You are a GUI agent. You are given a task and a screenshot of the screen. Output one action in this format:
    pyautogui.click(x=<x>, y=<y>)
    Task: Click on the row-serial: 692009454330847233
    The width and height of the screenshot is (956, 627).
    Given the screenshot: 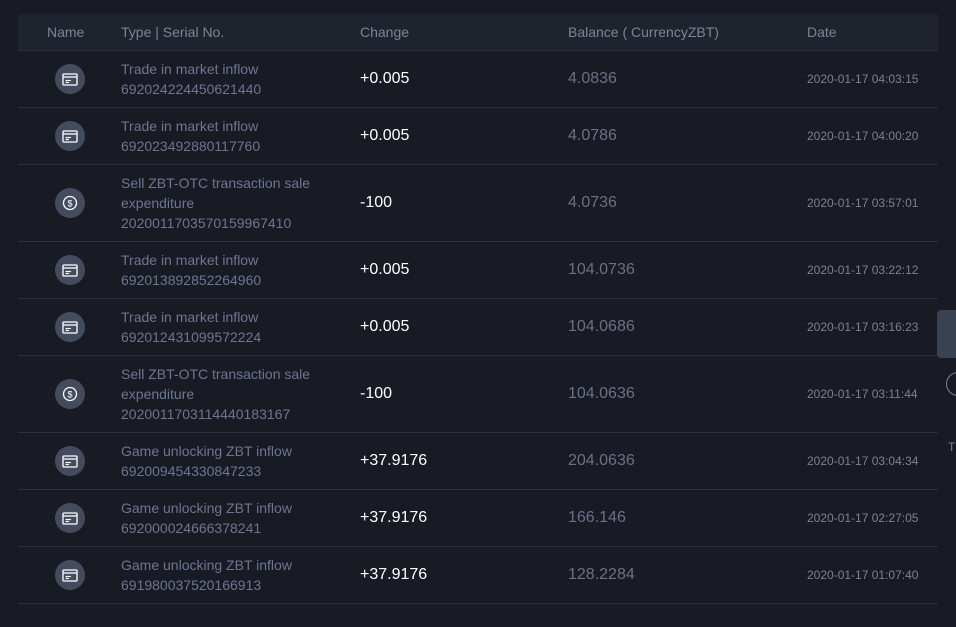 What is the action you would take?
    pyautogui.click(x=191, y=471)
    